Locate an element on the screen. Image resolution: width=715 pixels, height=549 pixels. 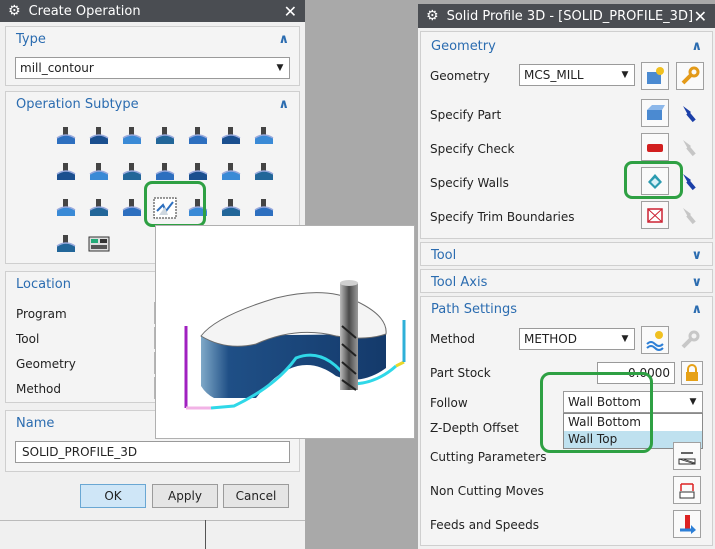
tool-header-label: Tool is located at coordinates (444, 255).